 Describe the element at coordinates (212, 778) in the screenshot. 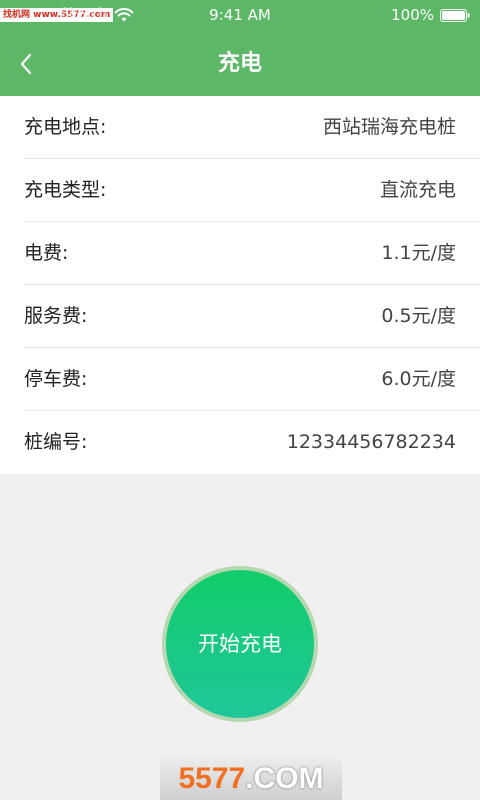

I see `watermark-logo-number: 5577` at that location.